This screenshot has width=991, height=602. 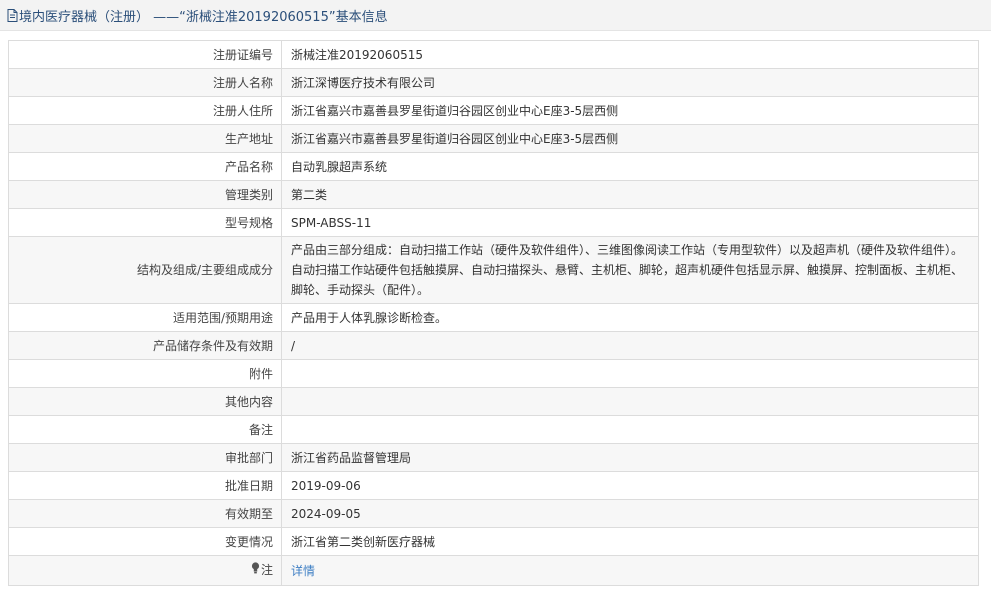 I want to click on row-value: 2019-09-06, so click(x=630, y=485).